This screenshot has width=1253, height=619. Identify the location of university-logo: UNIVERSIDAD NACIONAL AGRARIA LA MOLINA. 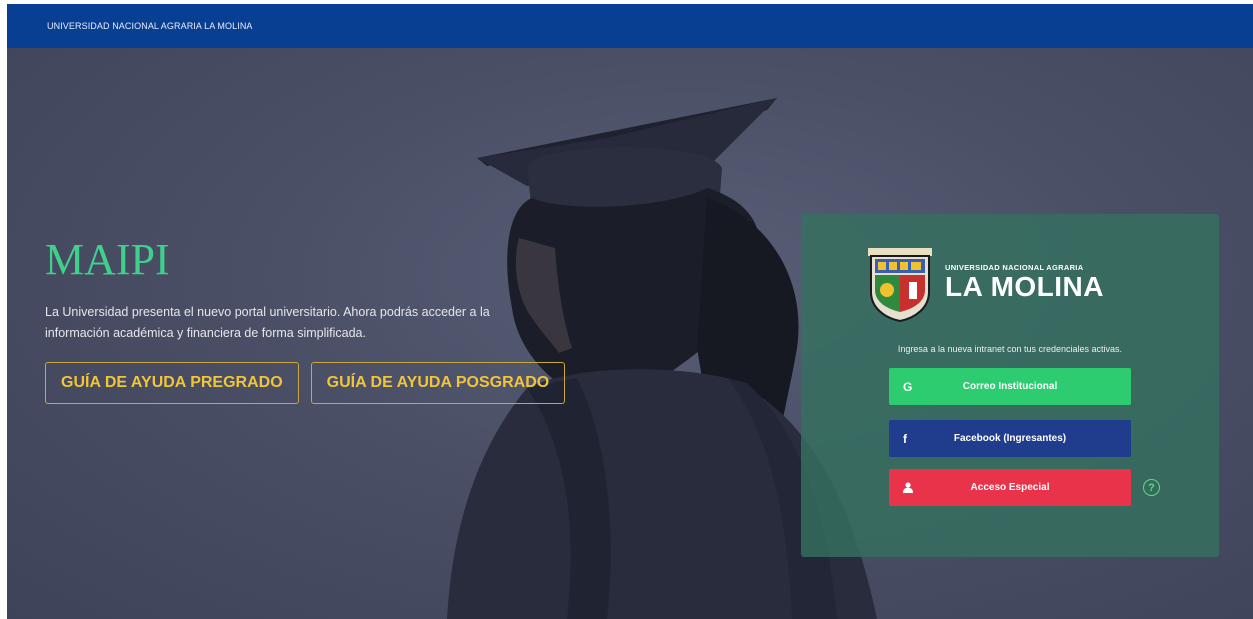
(985, 283).